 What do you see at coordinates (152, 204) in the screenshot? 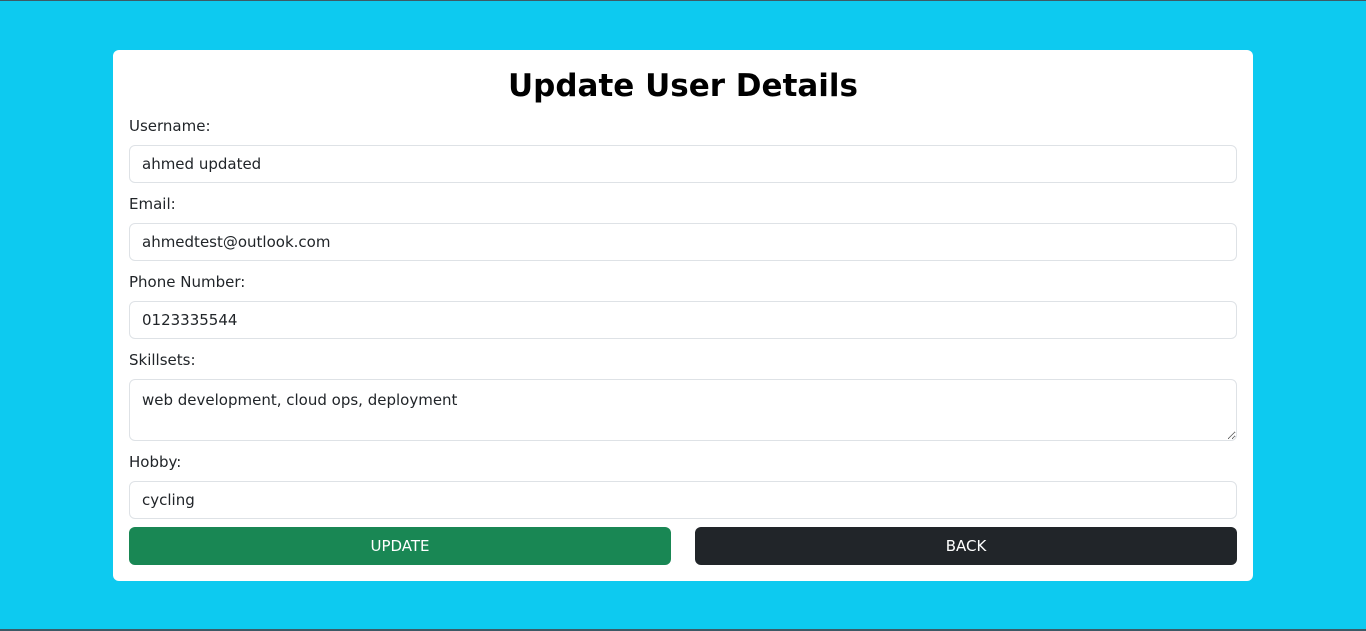
I see `email-label: Email:` at bounding box center [152, 204].